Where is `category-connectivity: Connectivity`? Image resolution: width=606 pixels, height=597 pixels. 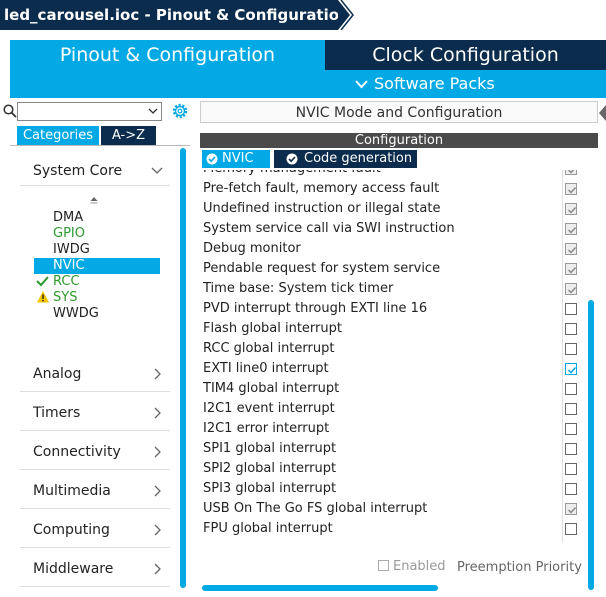
category-connectivity: Connectivity is located at coordinates (98, 452).